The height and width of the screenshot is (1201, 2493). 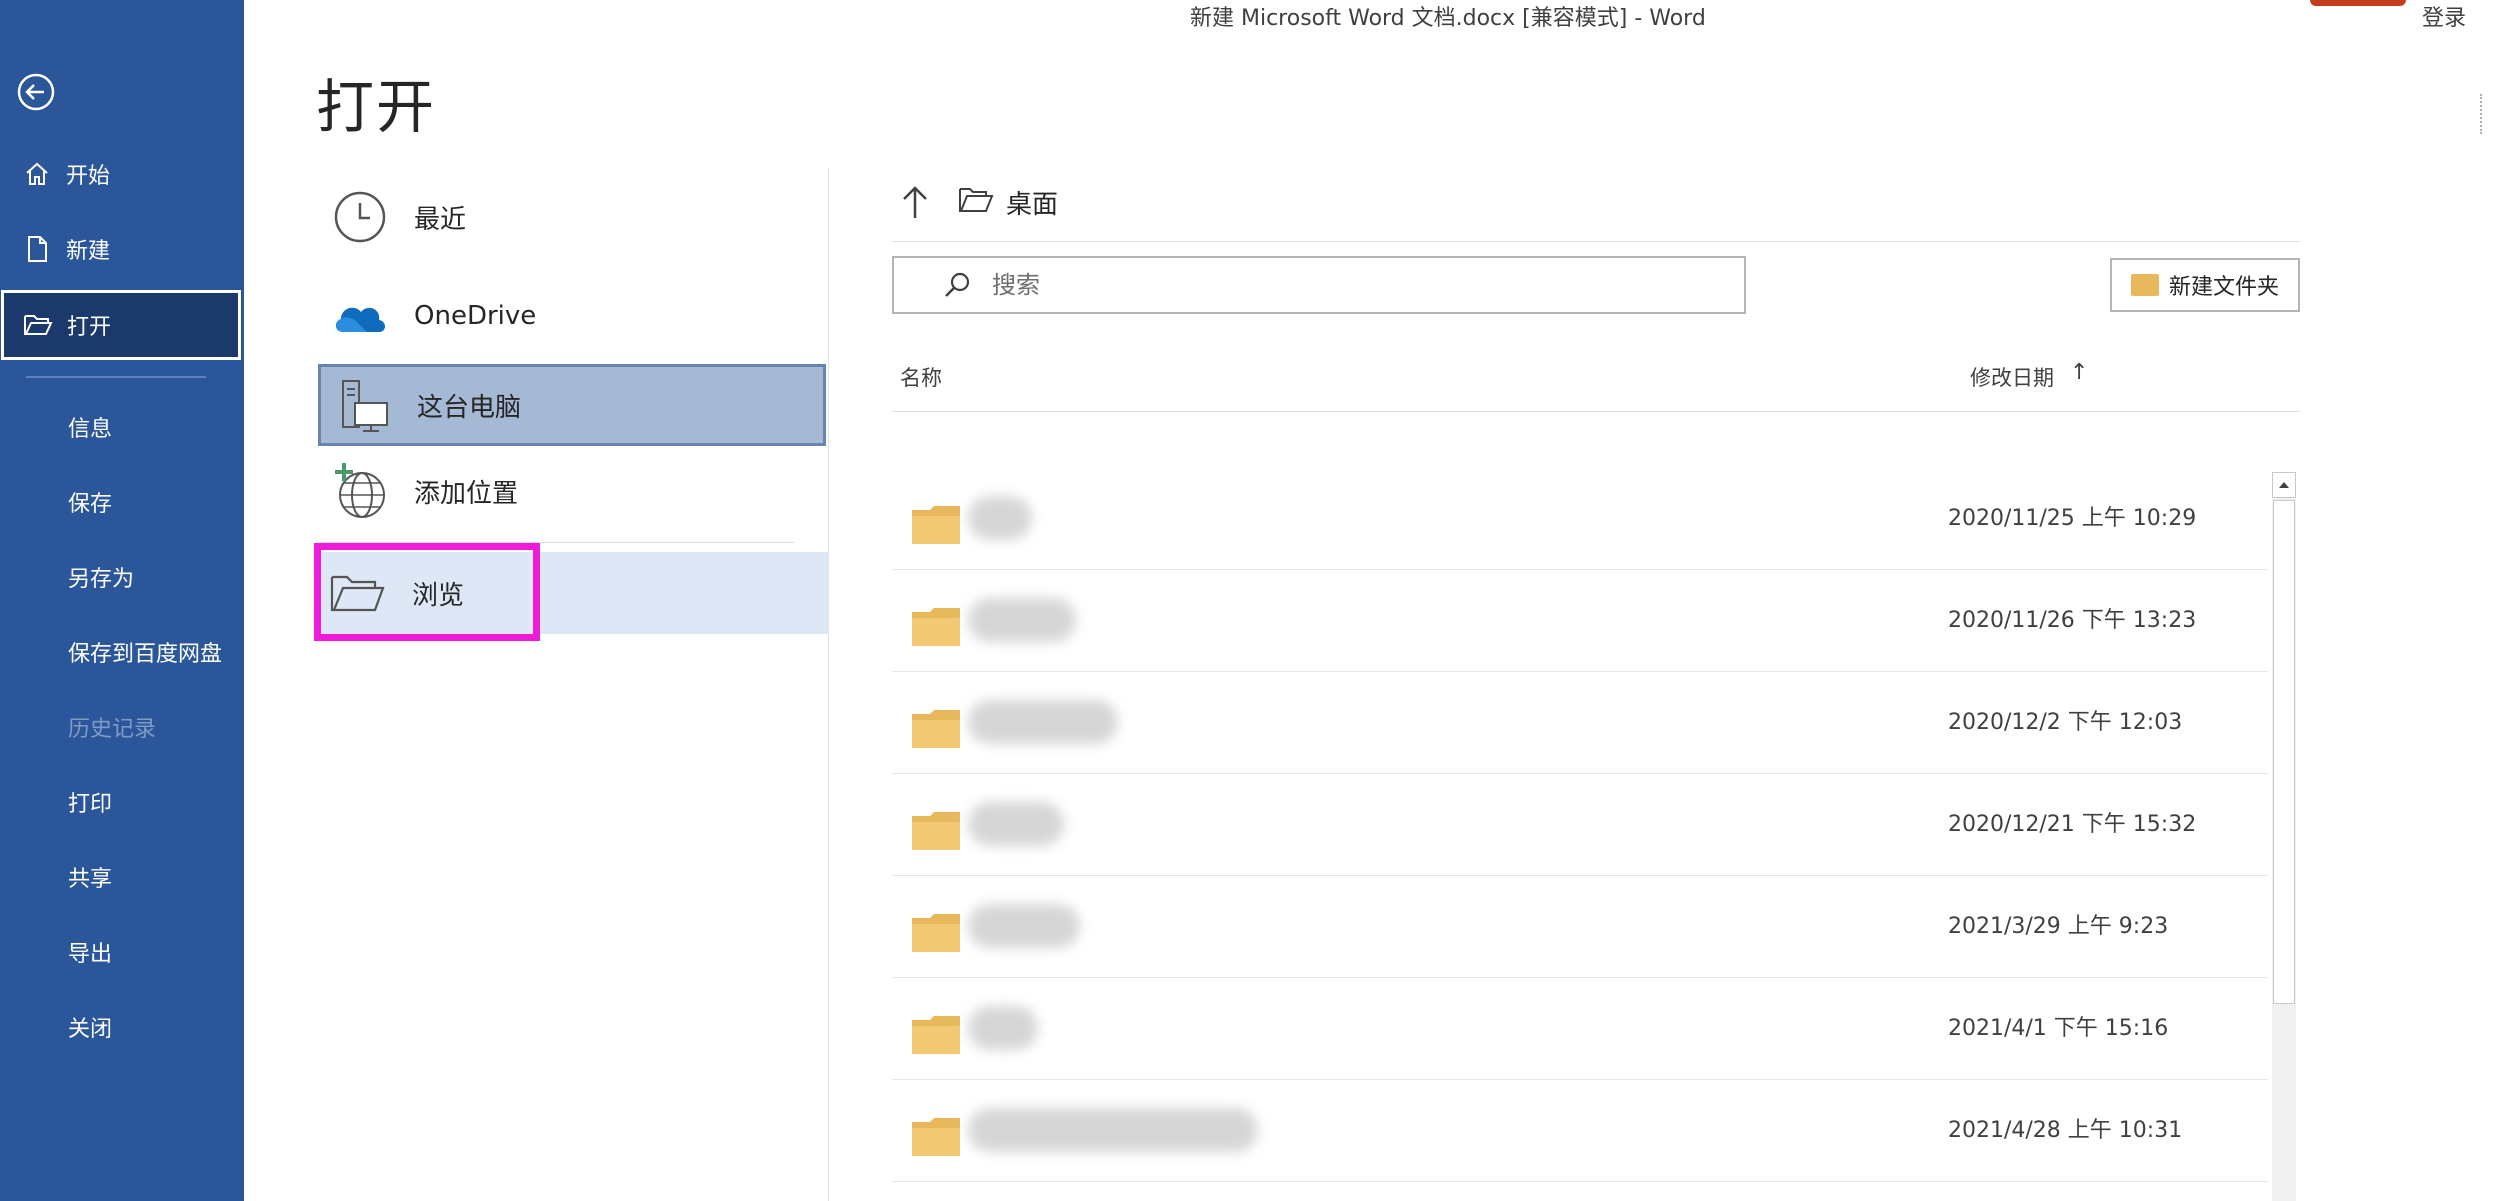 I want to click on sidebar-divider, so click(x=116, y=377).